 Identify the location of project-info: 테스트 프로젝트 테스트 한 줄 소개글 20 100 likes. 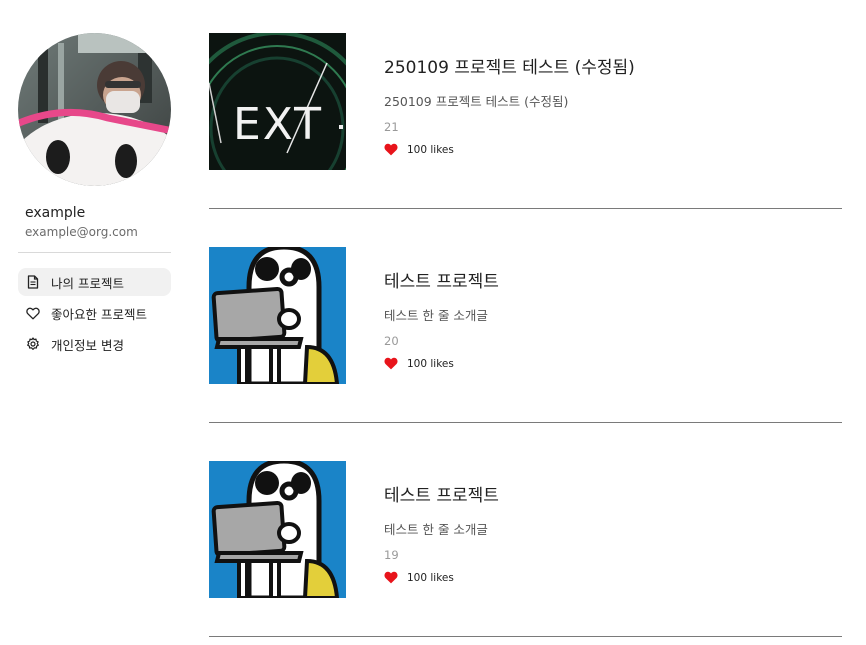
(441, 318).